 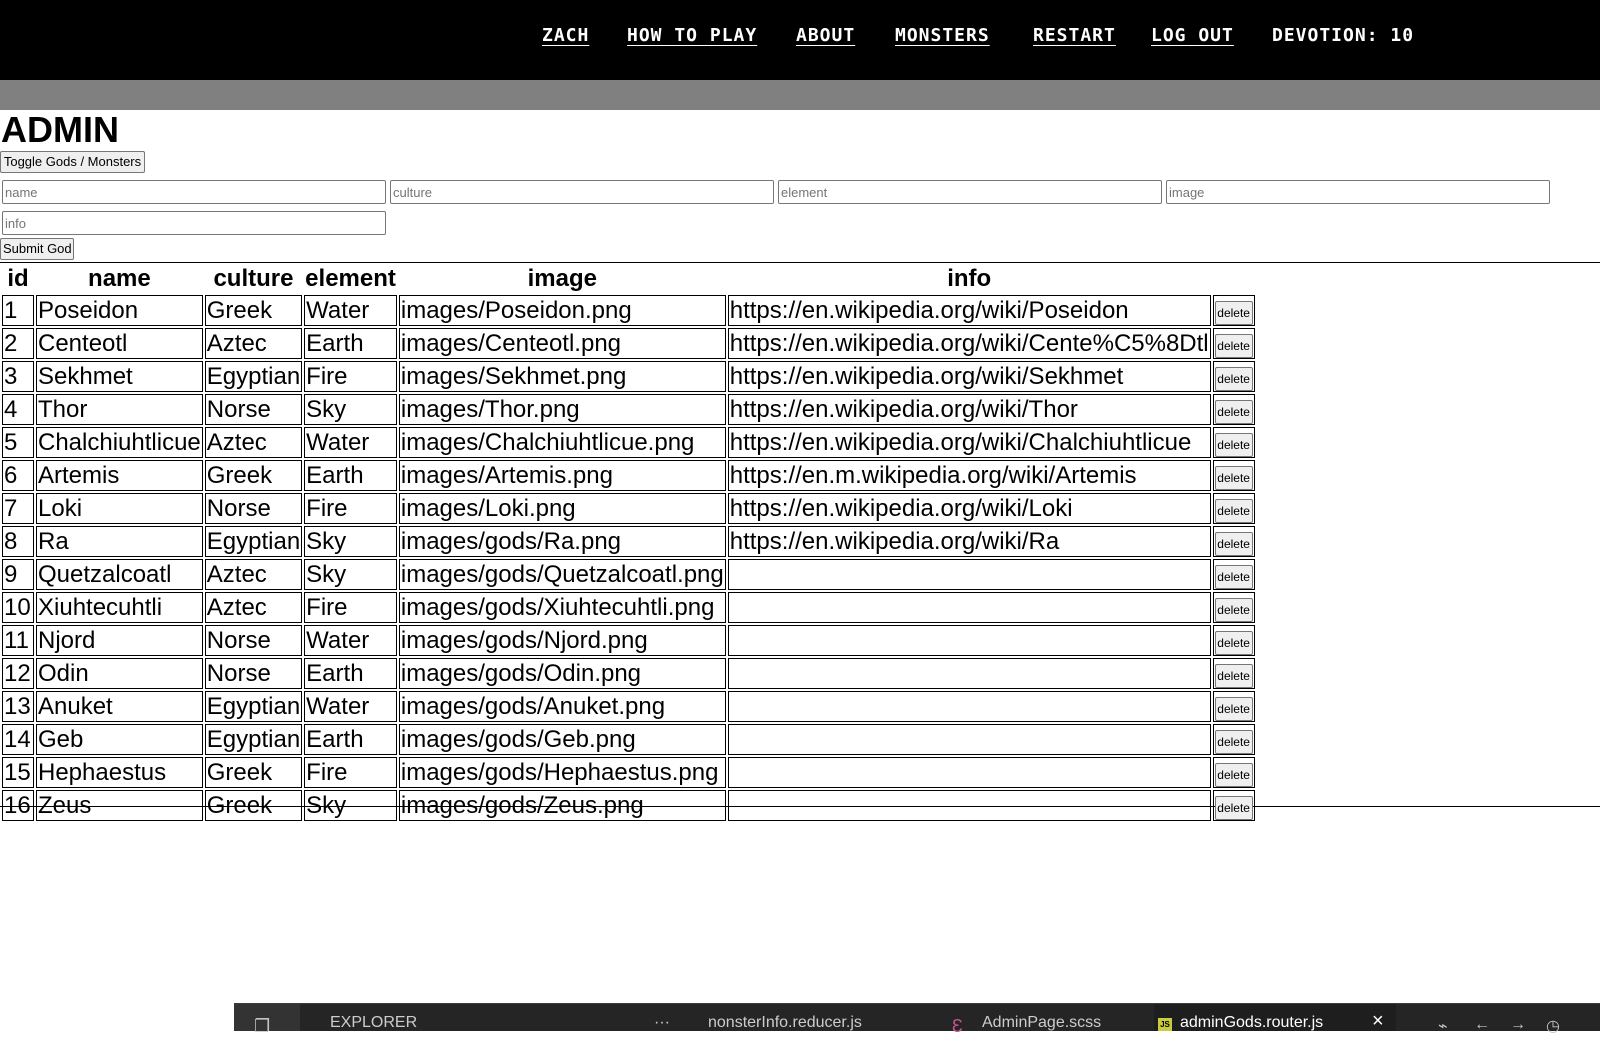 I want to click on timeline-icon: ◷, so click(x=1553, y=1026).